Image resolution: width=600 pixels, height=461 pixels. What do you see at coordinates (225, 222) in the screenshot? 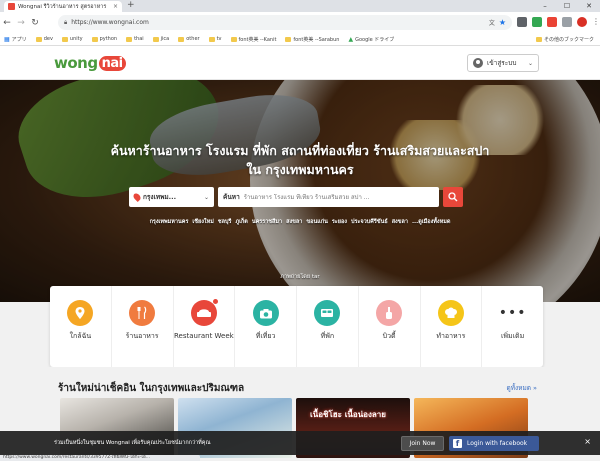
I see `city-link: ชลบุรี` at bounding box center [225, 222].